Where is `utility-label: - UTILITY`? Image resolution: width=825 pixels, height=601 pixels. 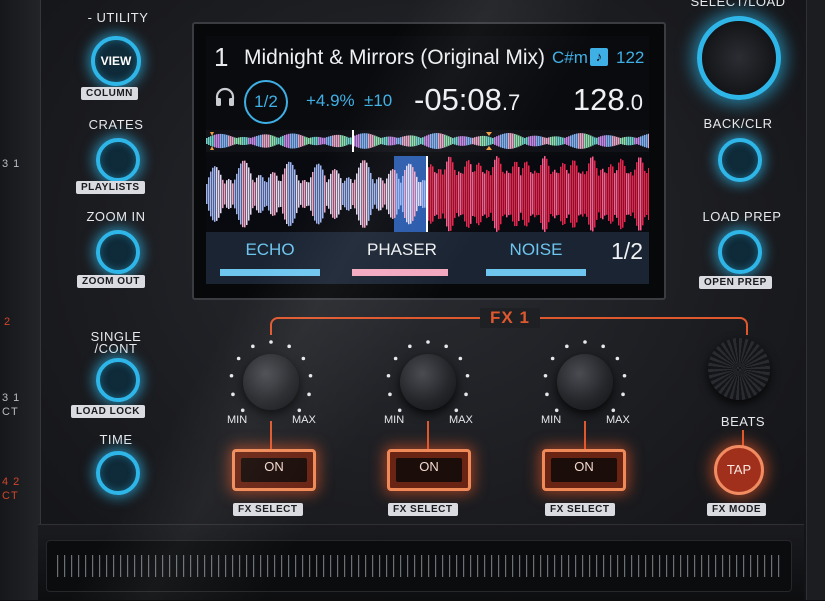
utility-label: - UTILITY is located at coordinates (118, 17).